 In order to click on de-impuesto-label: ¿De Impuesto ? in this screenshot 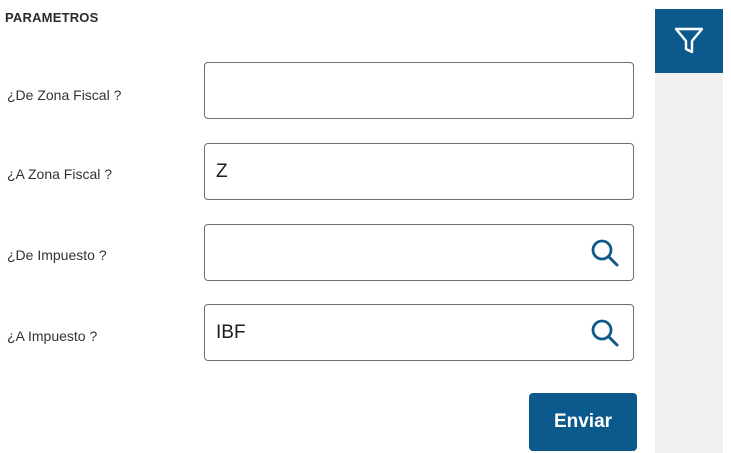, I will do `click(57, 255)`.